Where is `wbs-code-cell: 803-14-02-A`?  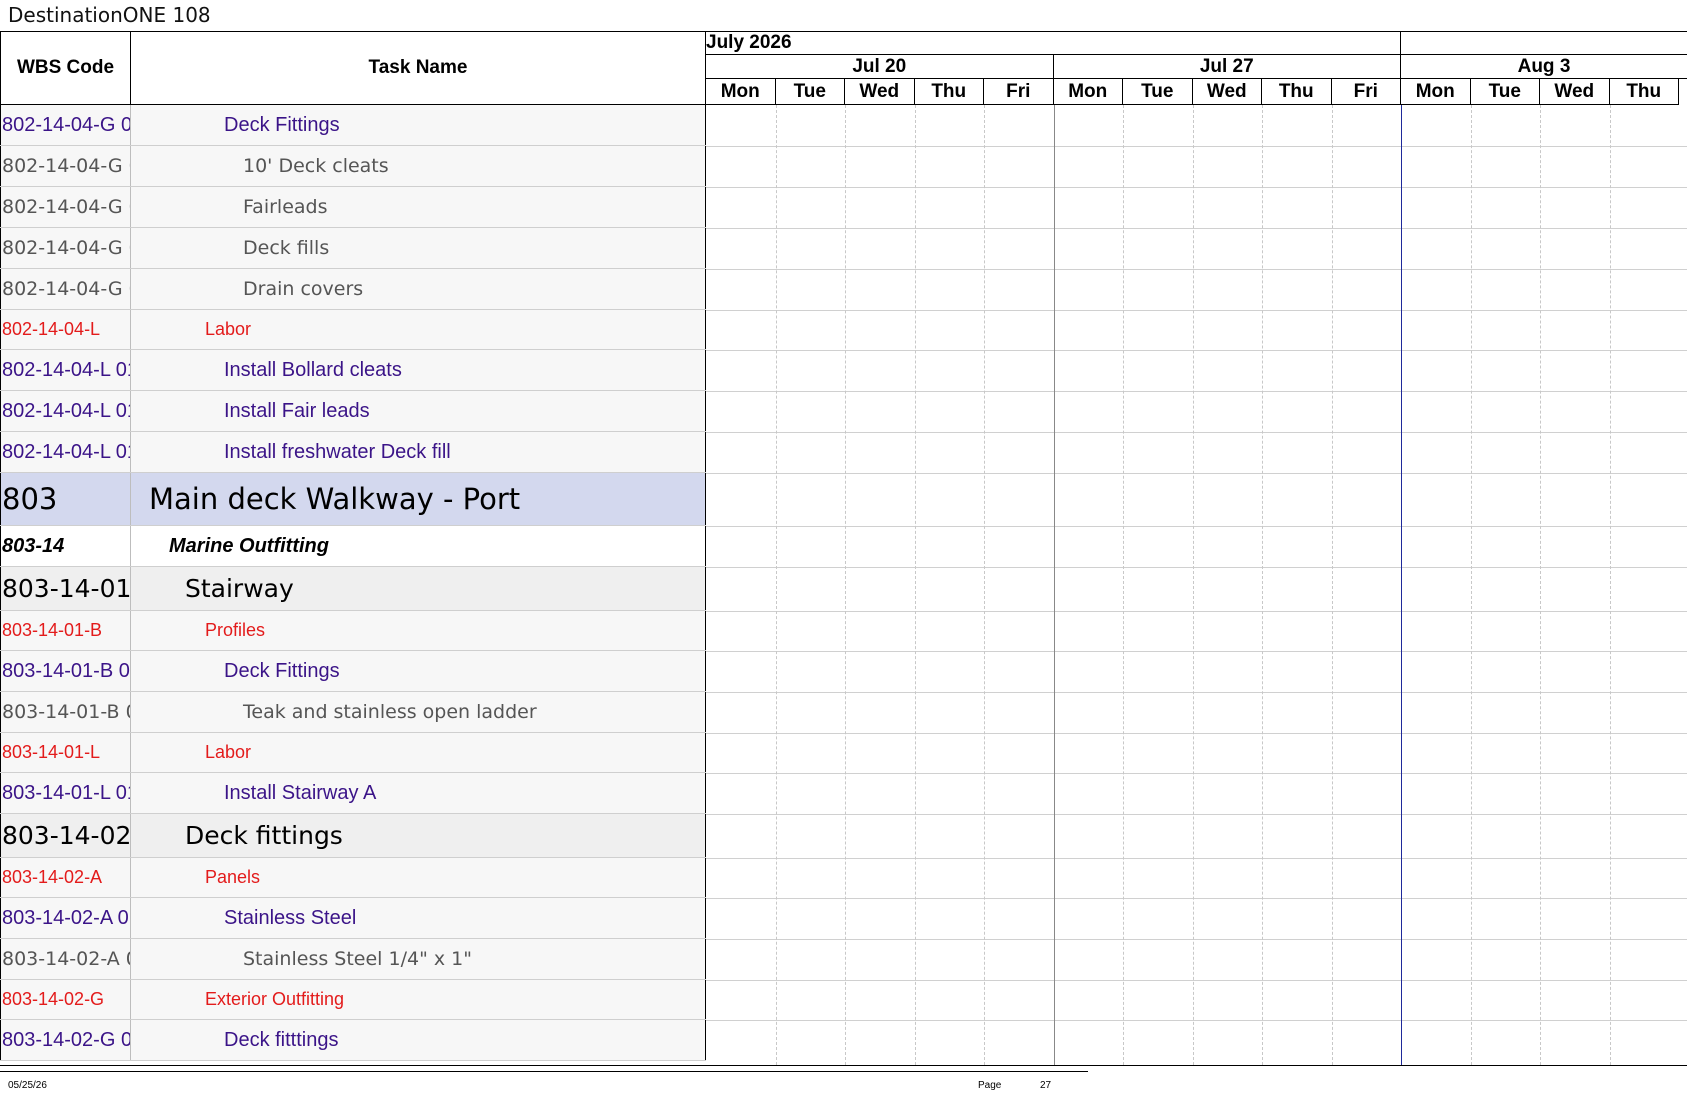 wbs-code-cell: 803-14-02-A is located at coordinates (65, 877).